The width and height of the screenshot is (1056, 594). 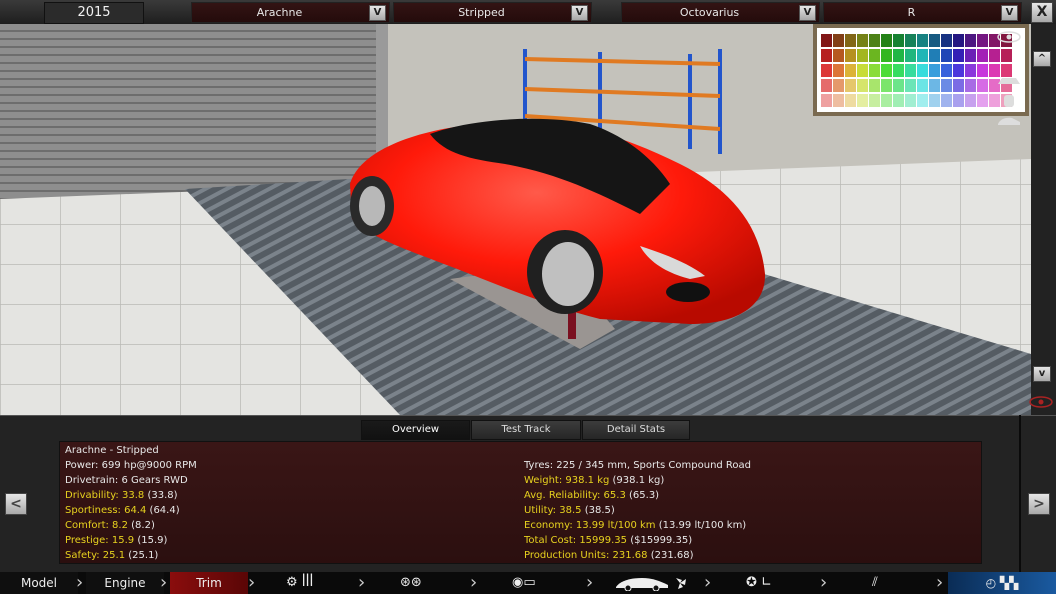 I want to click on chassis-icon: ◉▭, so click(x=524, y=583).